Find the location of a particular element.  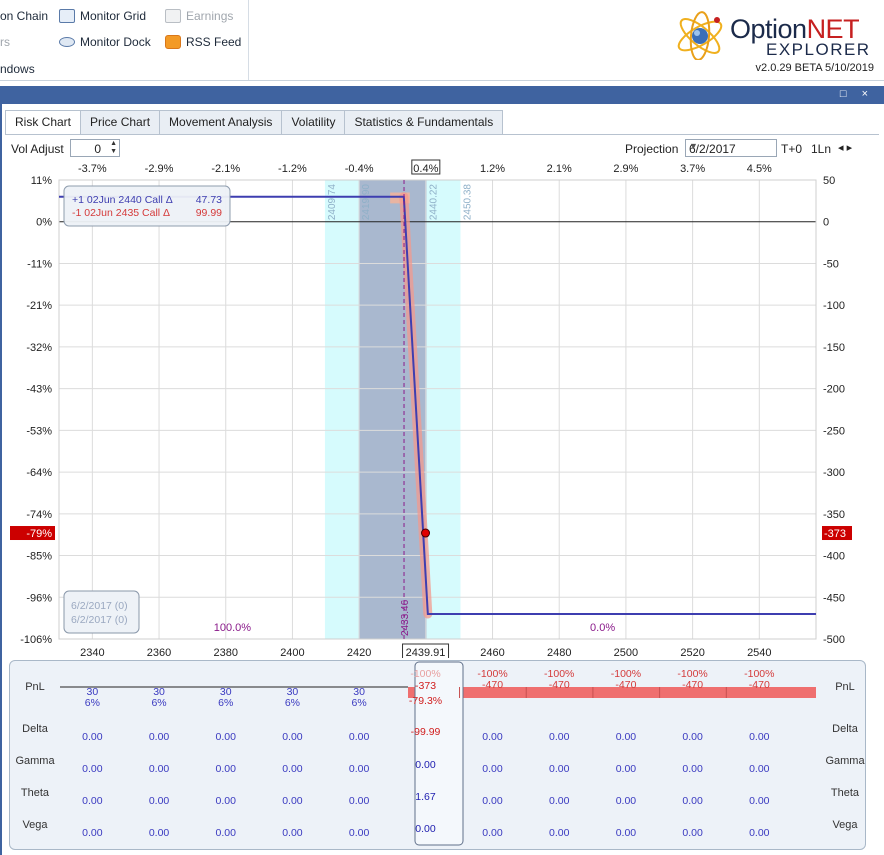

tab-volatility: Volatility is located at coordinates (313, 122).